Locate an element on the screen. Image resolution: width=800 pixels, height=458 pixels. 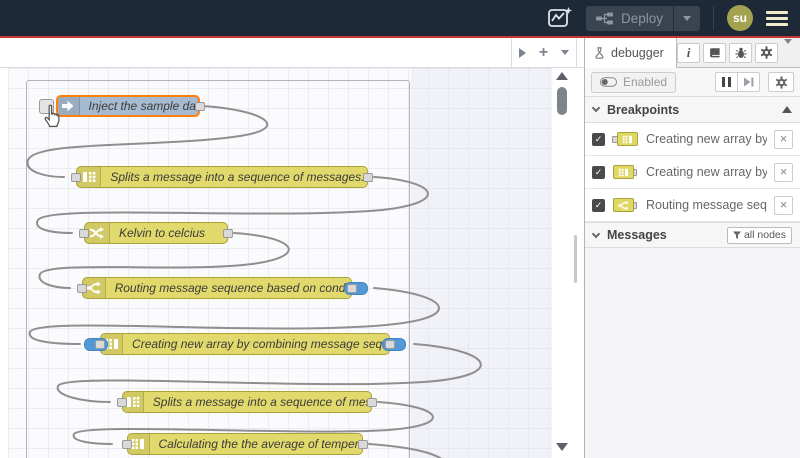
messages-filter-button: all nodes is located at coordinates (759, 235).